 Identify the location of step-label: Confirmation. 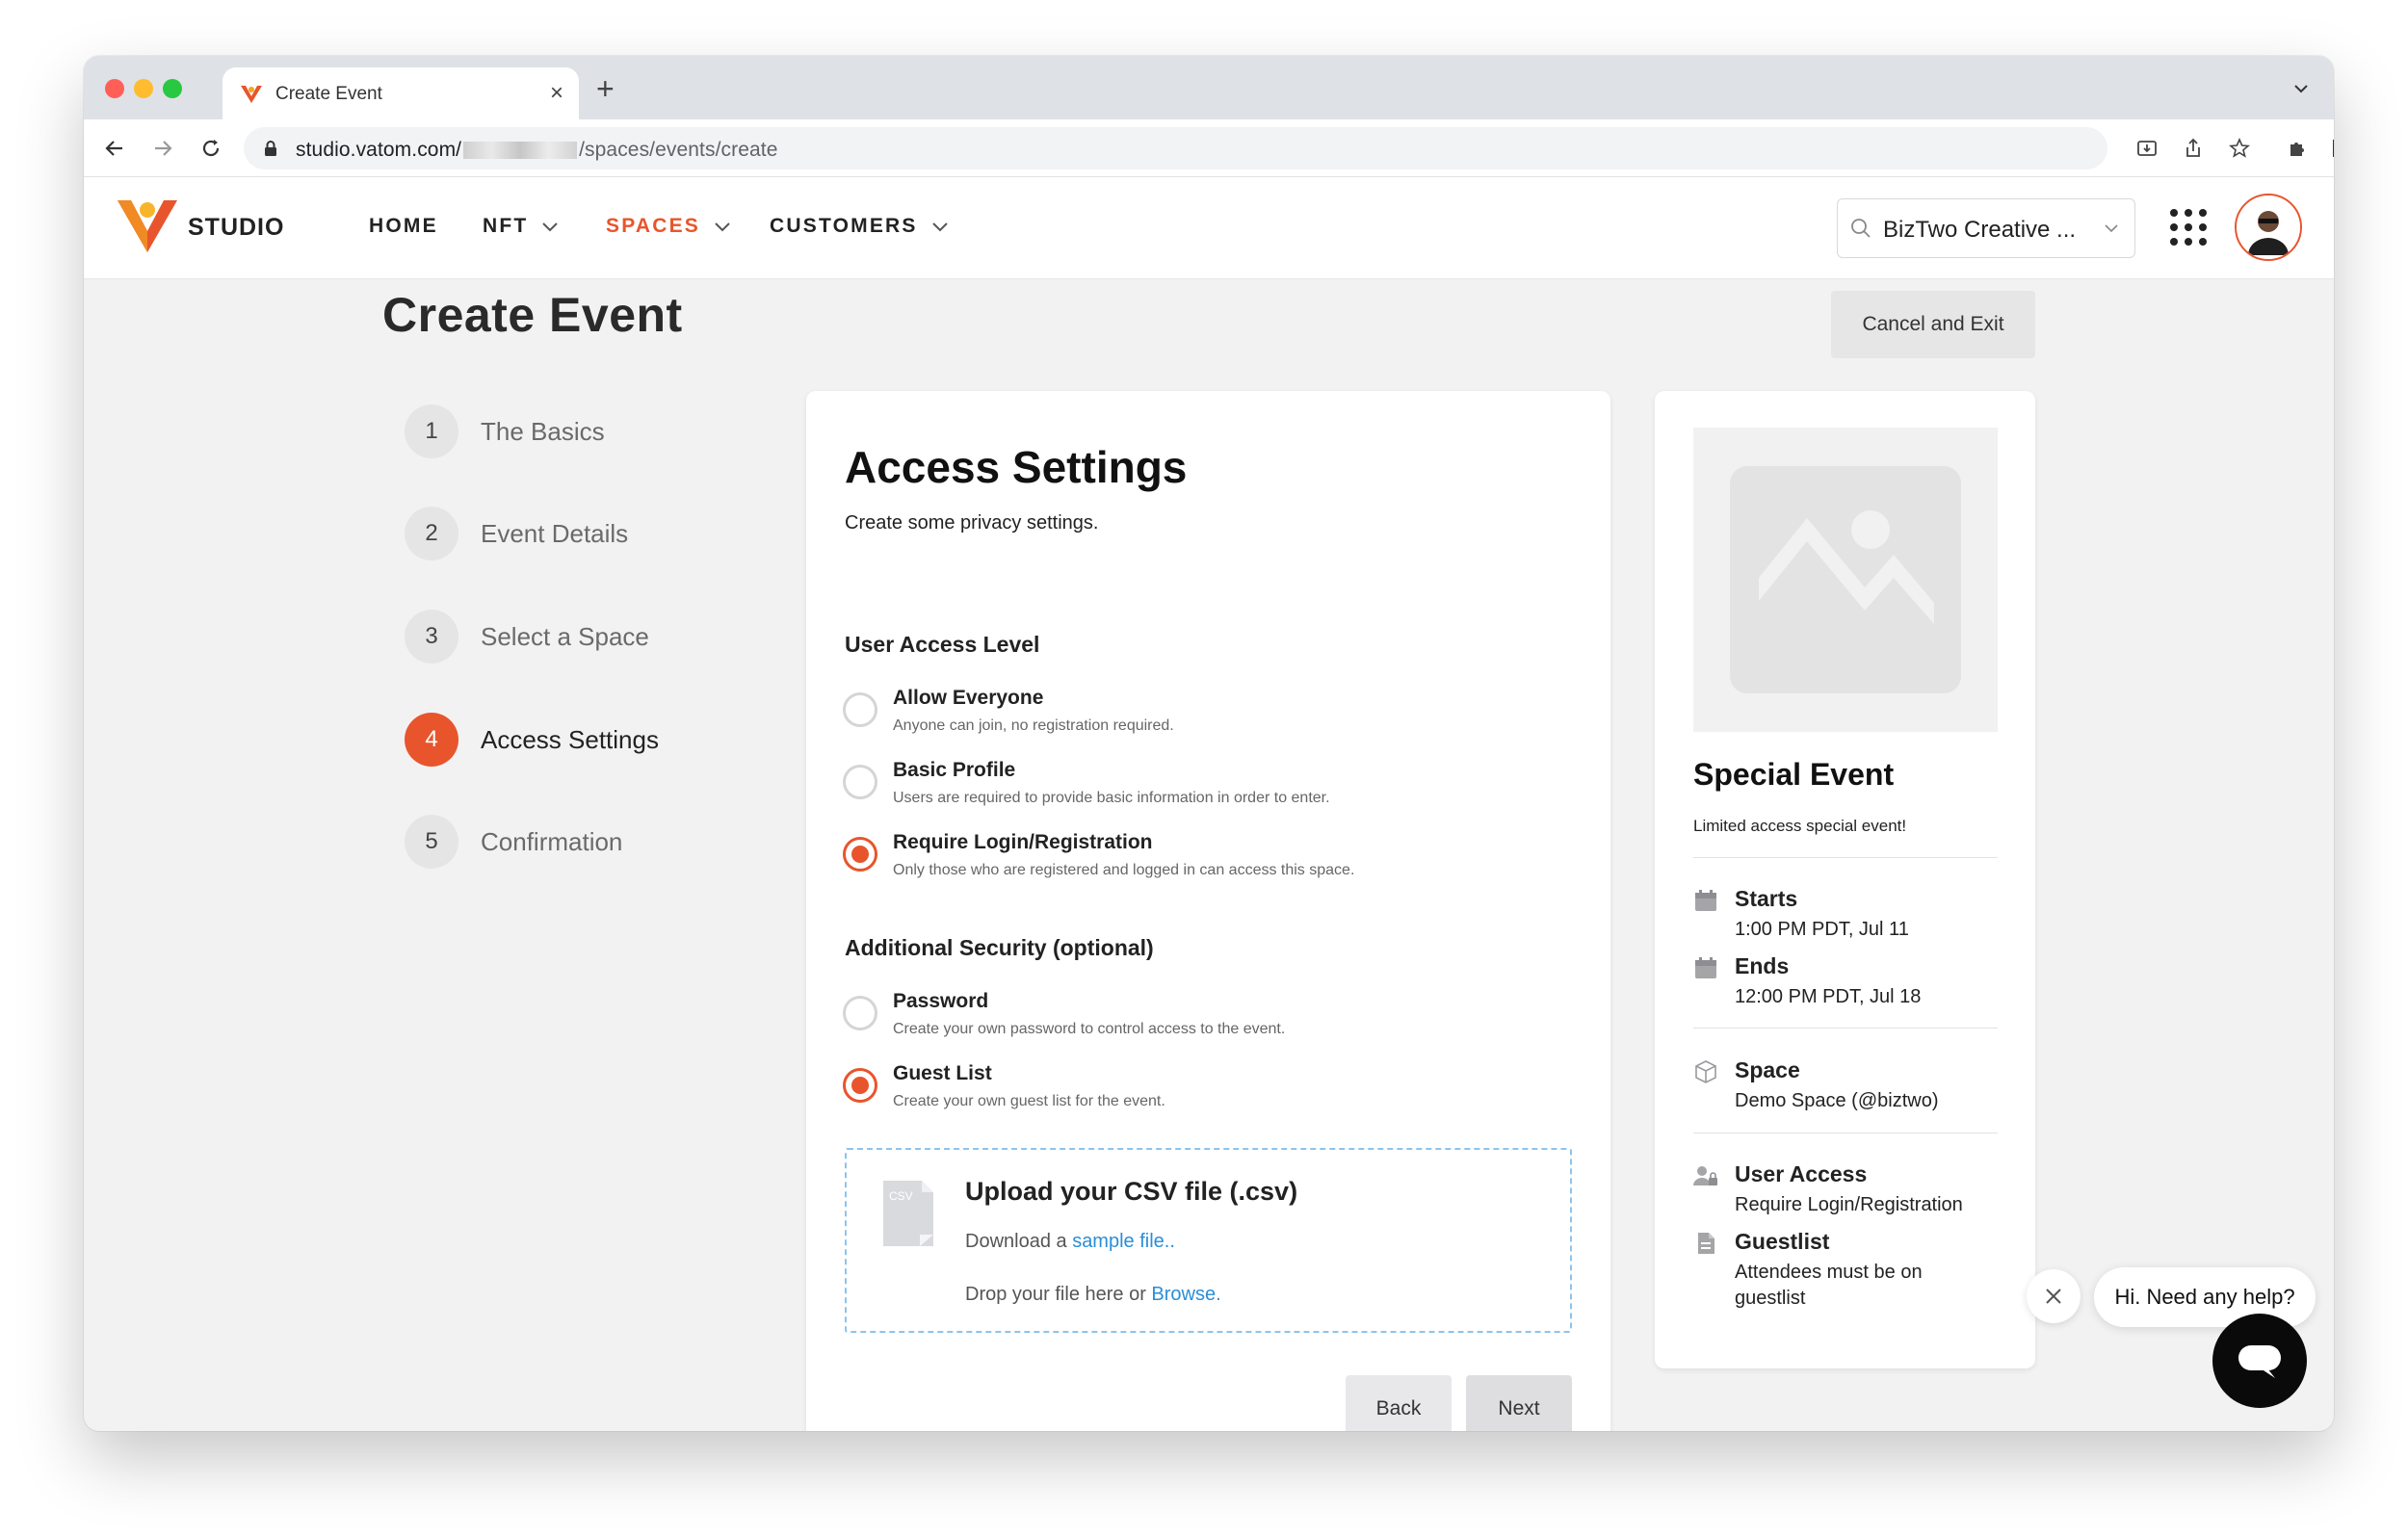
(552, 841).